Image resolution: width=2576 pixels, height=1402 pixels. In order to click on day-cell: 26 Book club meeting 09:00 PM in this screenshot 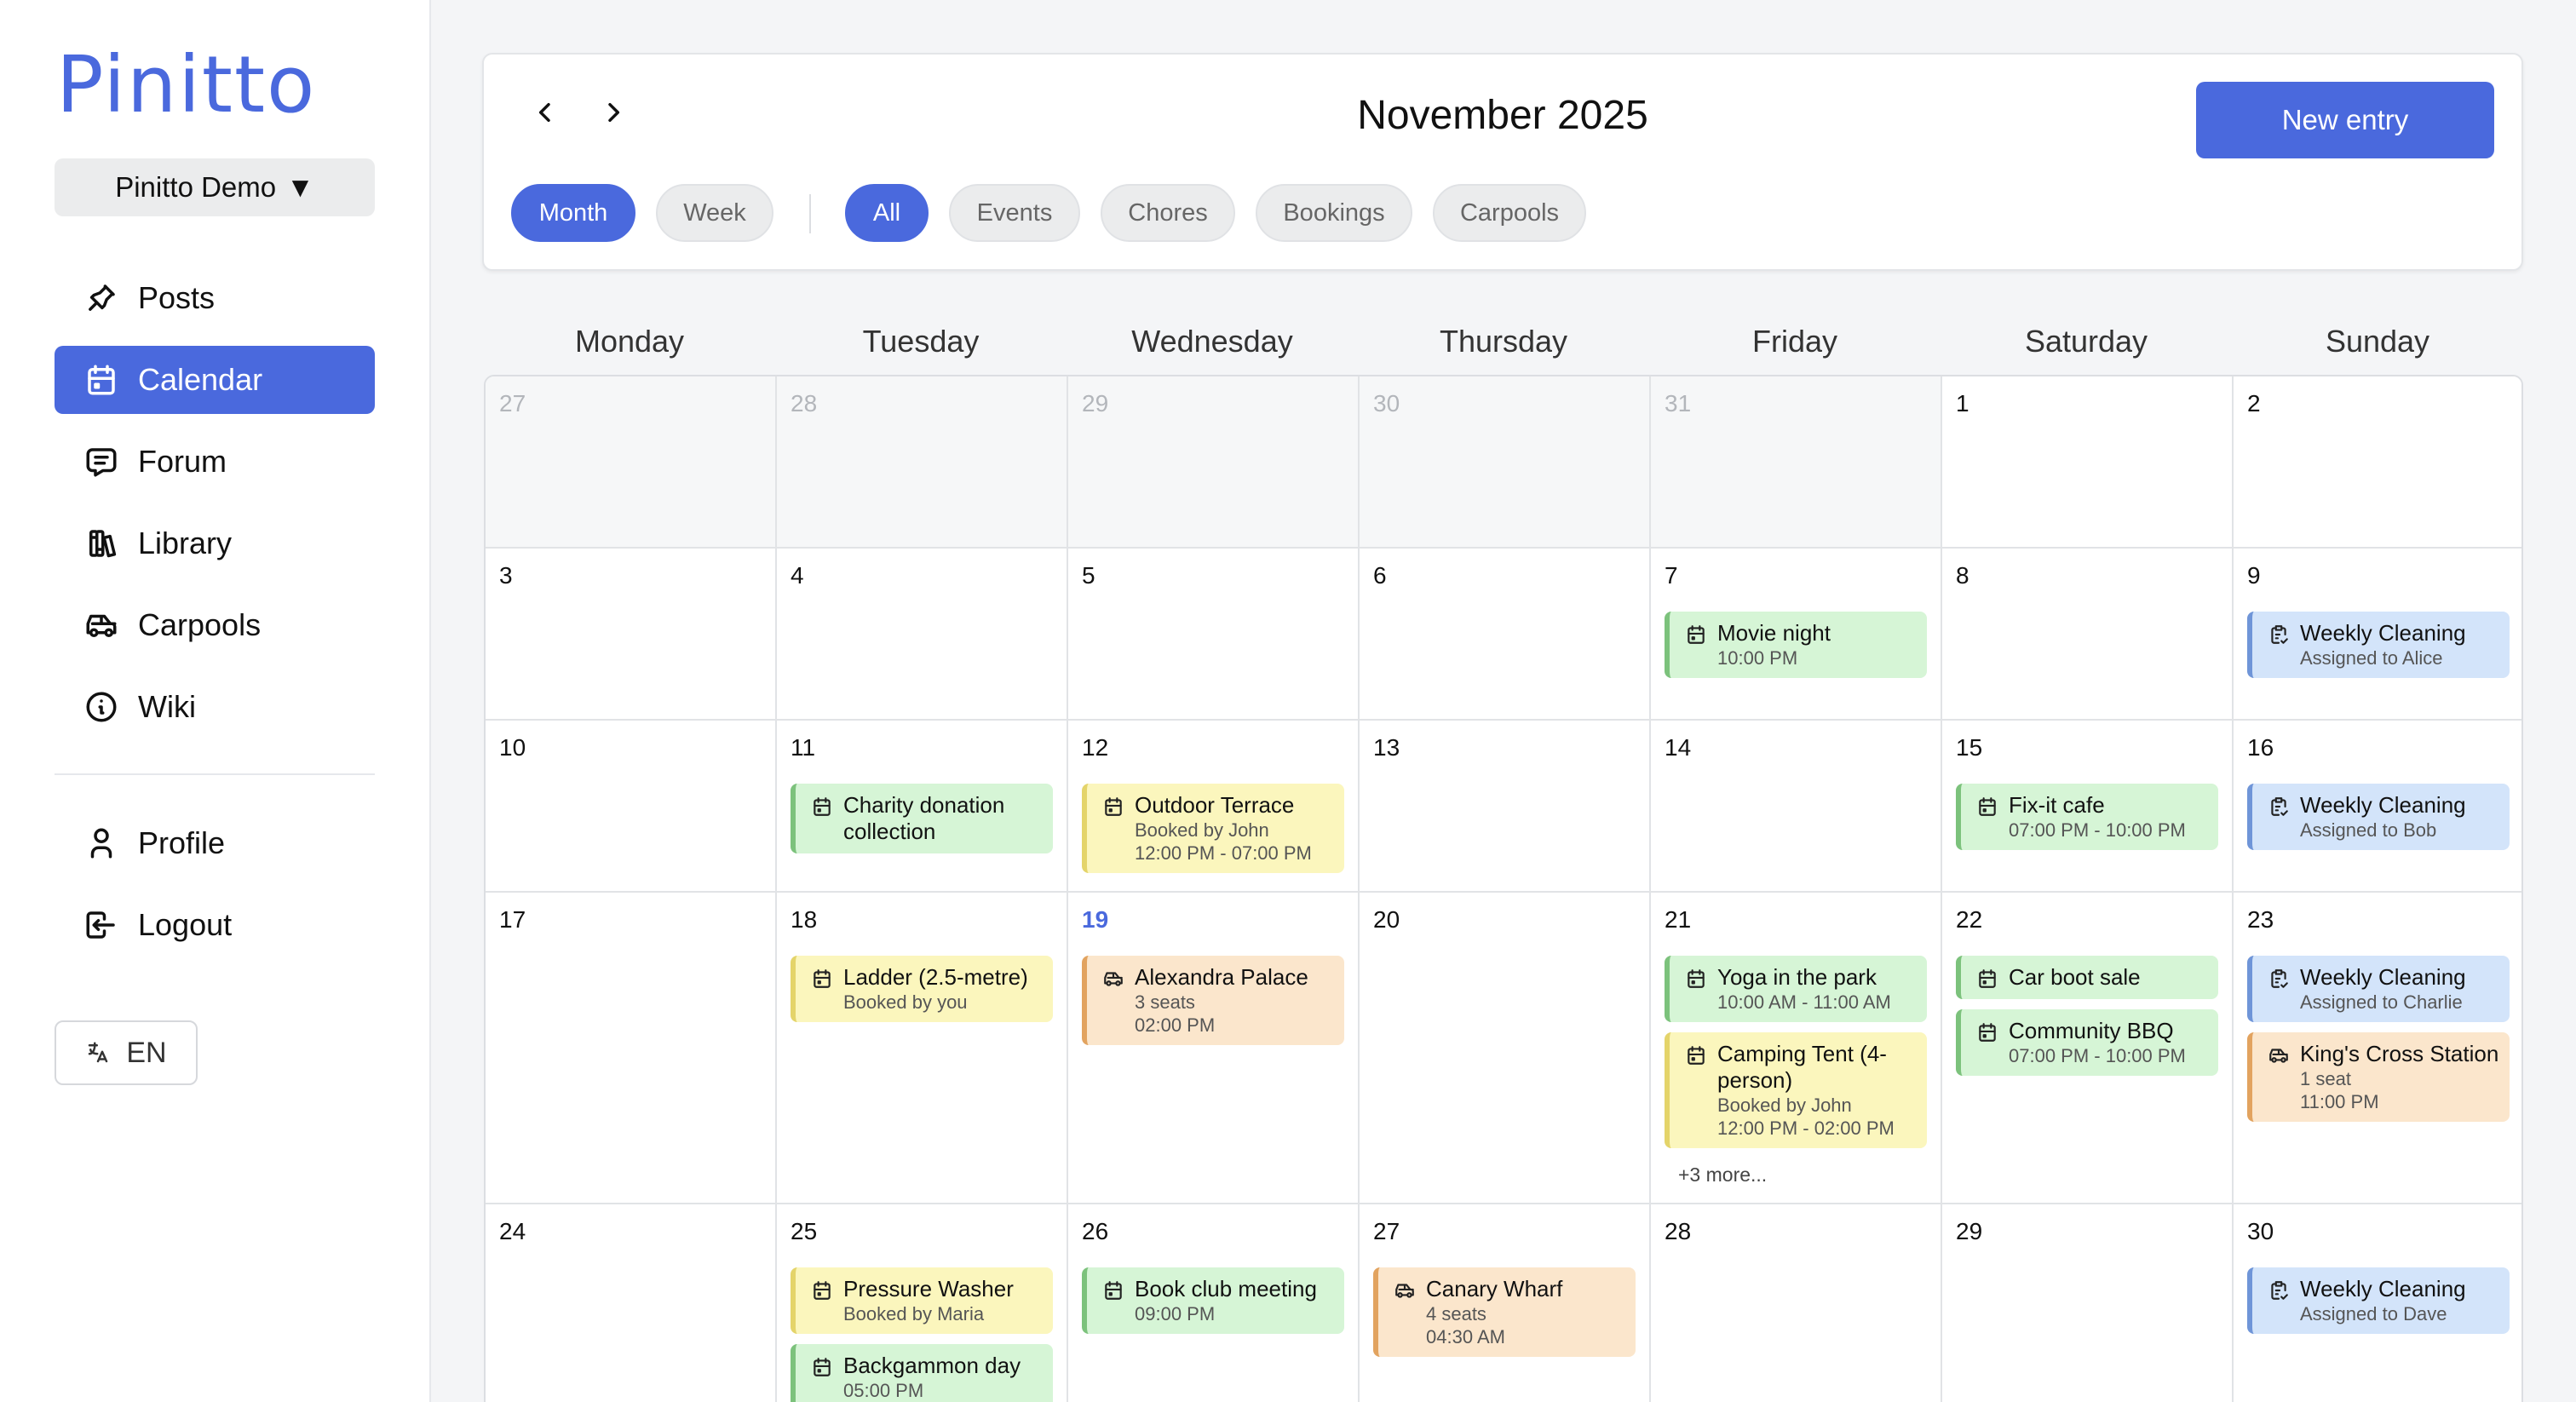, I will do `click(1214, 1303)`.